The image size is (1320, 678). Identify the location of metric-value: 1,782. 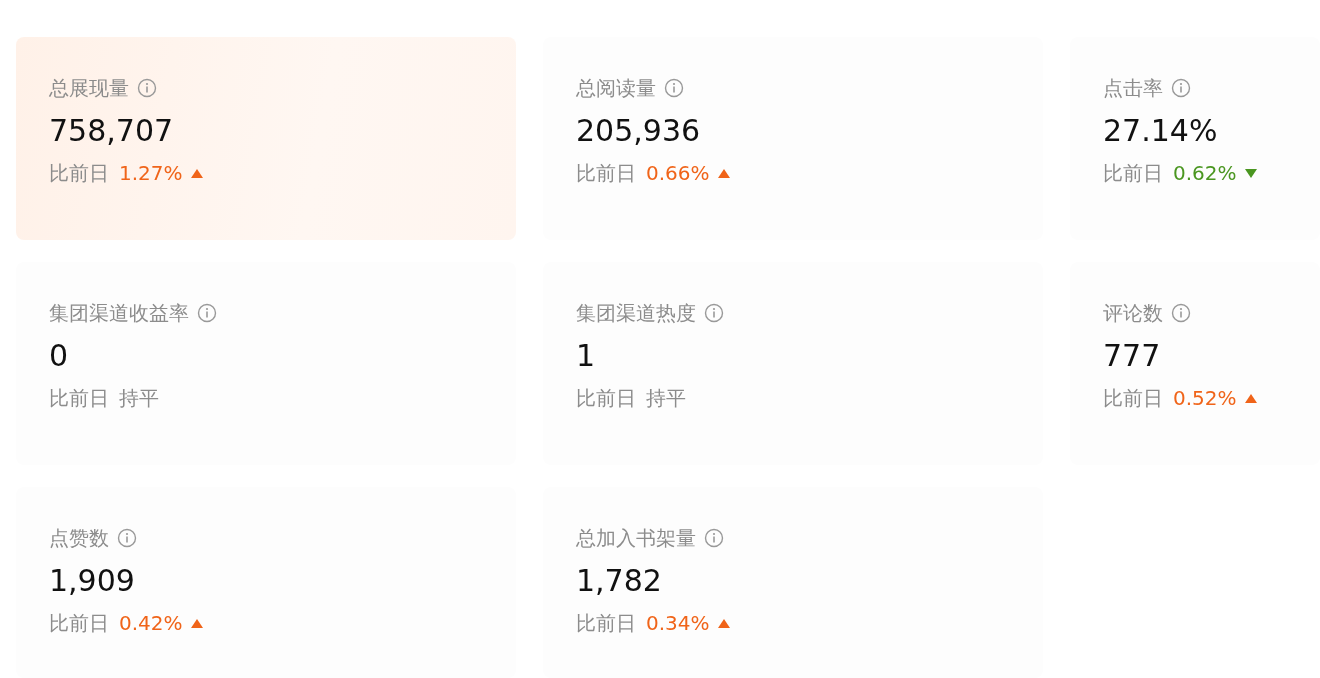
(619, 581).